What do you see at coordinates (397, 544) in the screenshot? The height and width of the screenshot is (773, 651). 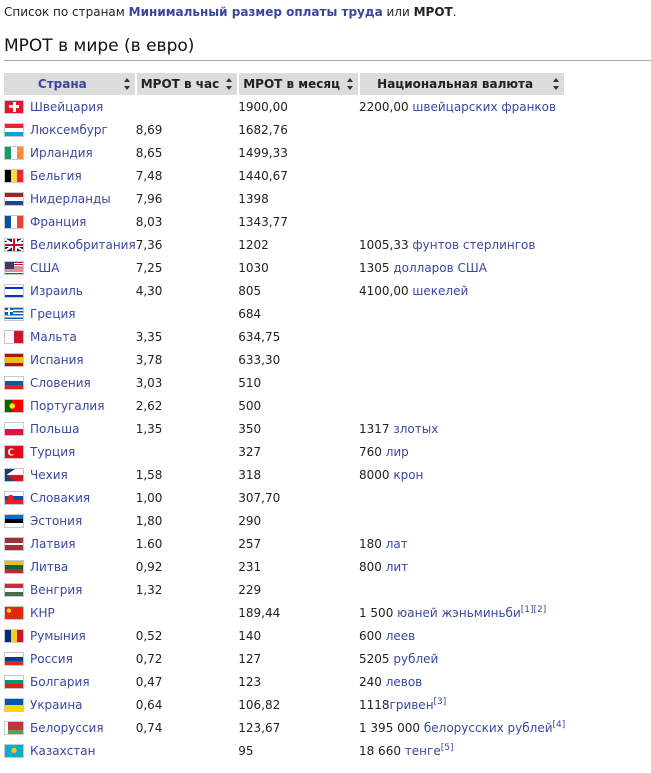 I see `currency-unit-link: лат` at bounding box center [397, 544].